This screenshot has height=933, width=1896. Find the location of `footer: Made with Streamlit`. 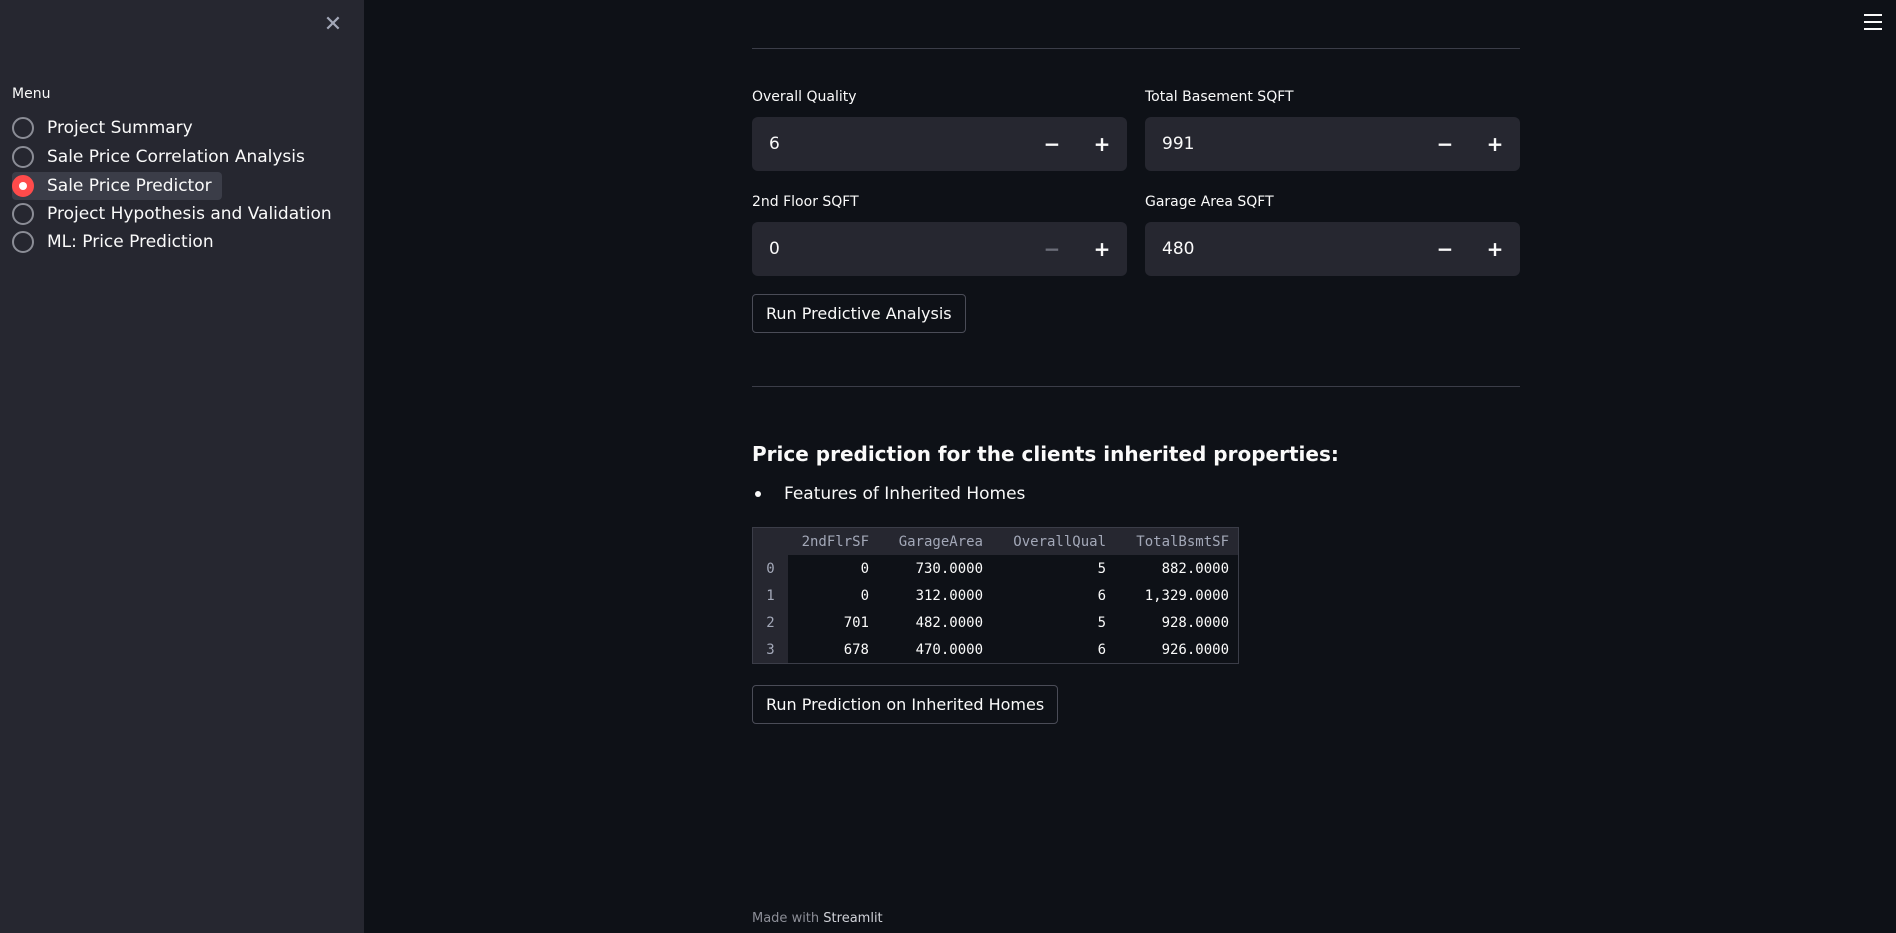

footer: Made with Streamlit is located at coordinates (817, 918).